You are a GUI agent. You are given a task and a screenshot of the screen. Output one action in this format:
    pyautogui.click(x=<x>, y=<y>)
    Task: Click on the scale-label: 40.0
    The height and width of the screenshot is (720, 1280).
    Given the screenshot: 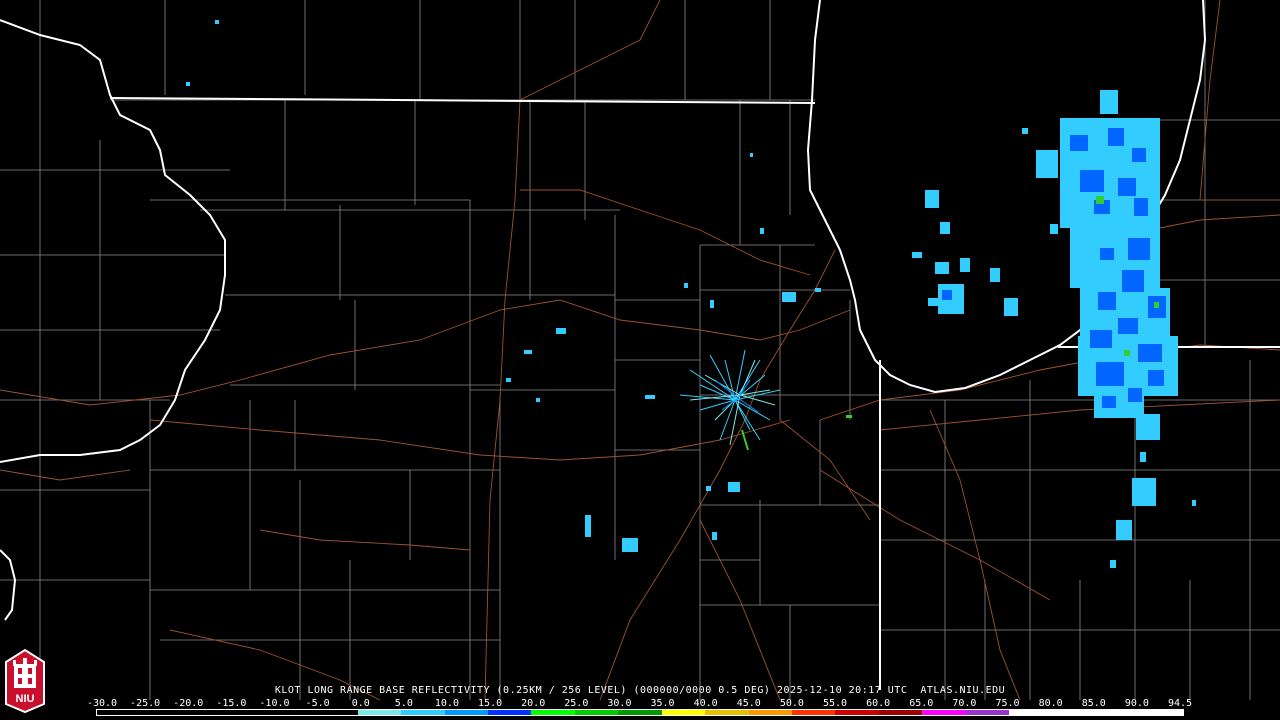 What is the action you would take?
    pyautogui.click(x=705, y=703)
    